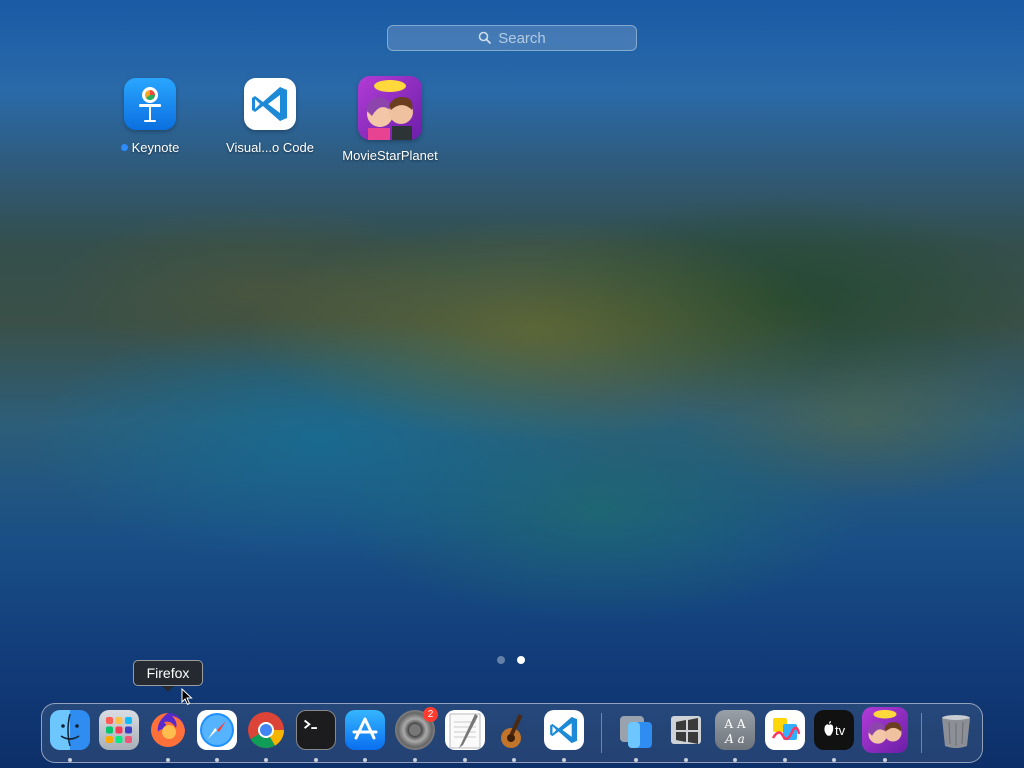 This screenshot has width=1024, height=768. I want to click on system-settings-button: 2, so click(416, 728).